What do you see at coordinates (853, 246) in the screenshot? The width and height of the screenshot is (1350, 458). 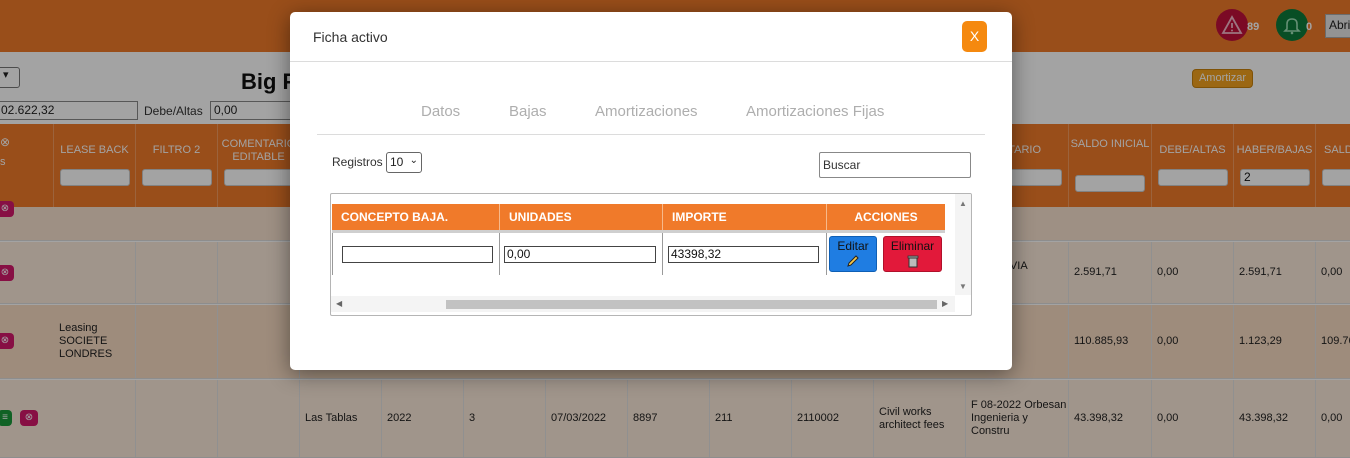 I see `edit-button-label: Editar` at bounding box center [853, 246].